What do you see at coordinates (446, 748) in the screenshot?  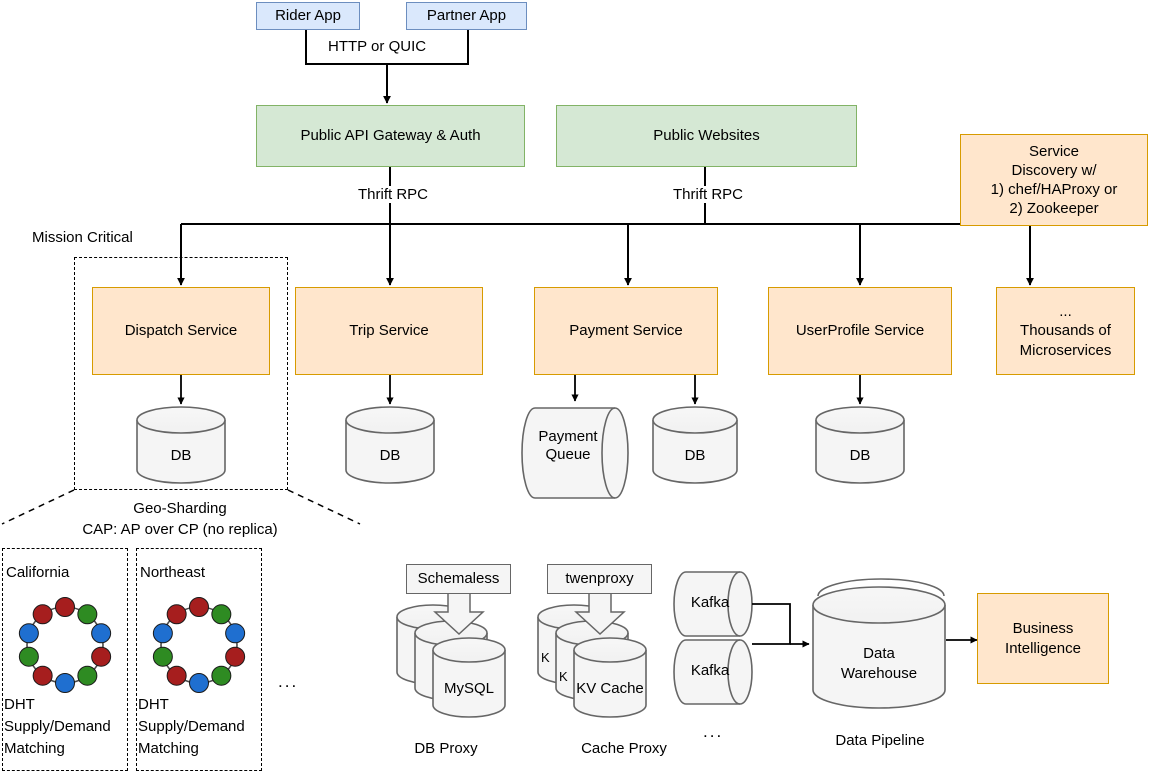 I see `storage-caption-db-proxy: DB Proxy` at bounding box center [446, 748].